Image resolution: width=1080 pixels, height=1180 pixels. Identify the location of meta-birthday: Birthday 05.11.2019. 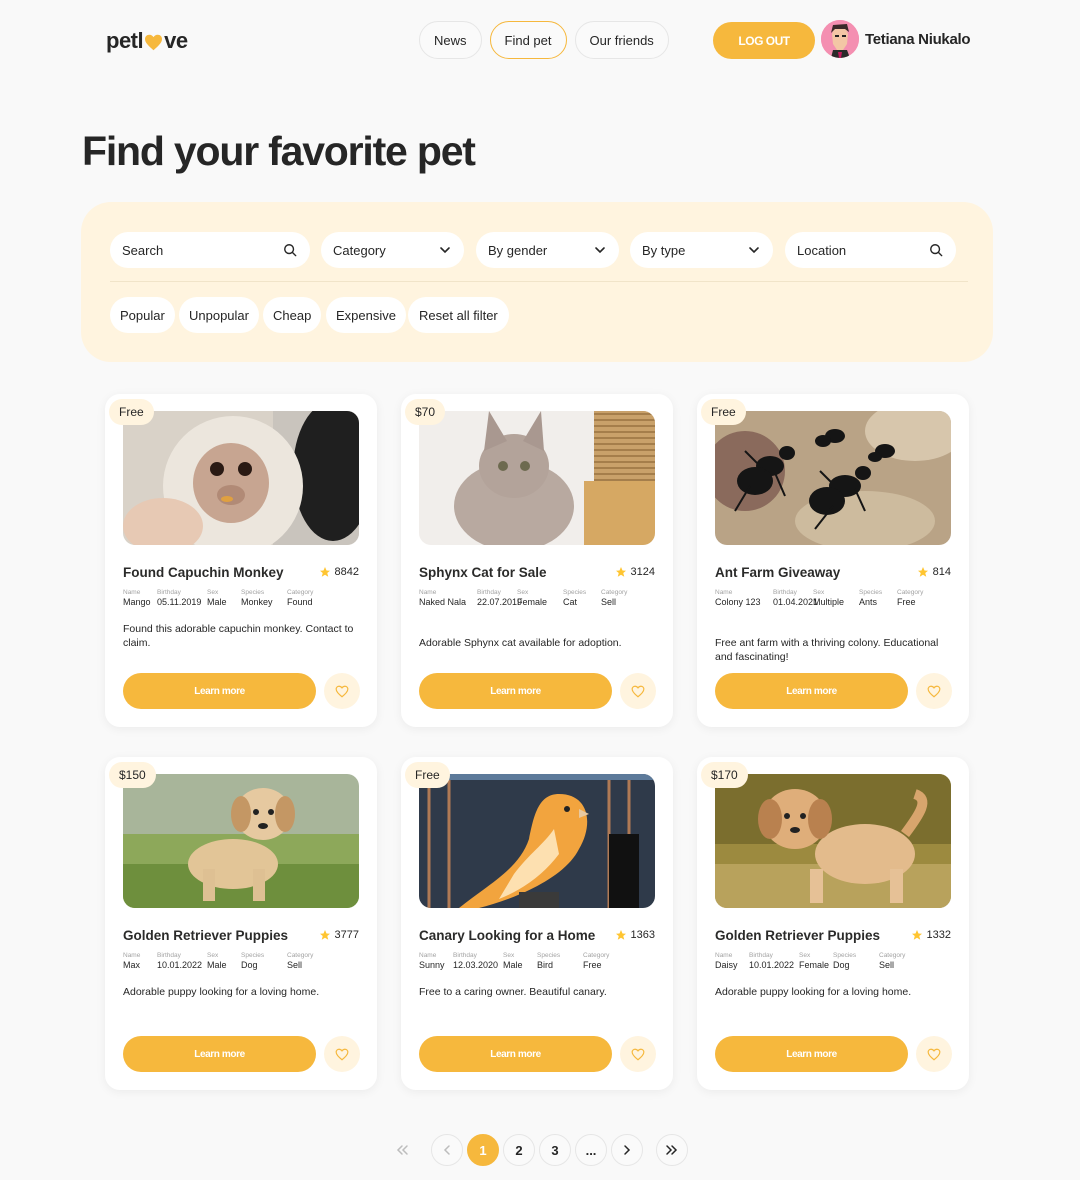
(182, 598).